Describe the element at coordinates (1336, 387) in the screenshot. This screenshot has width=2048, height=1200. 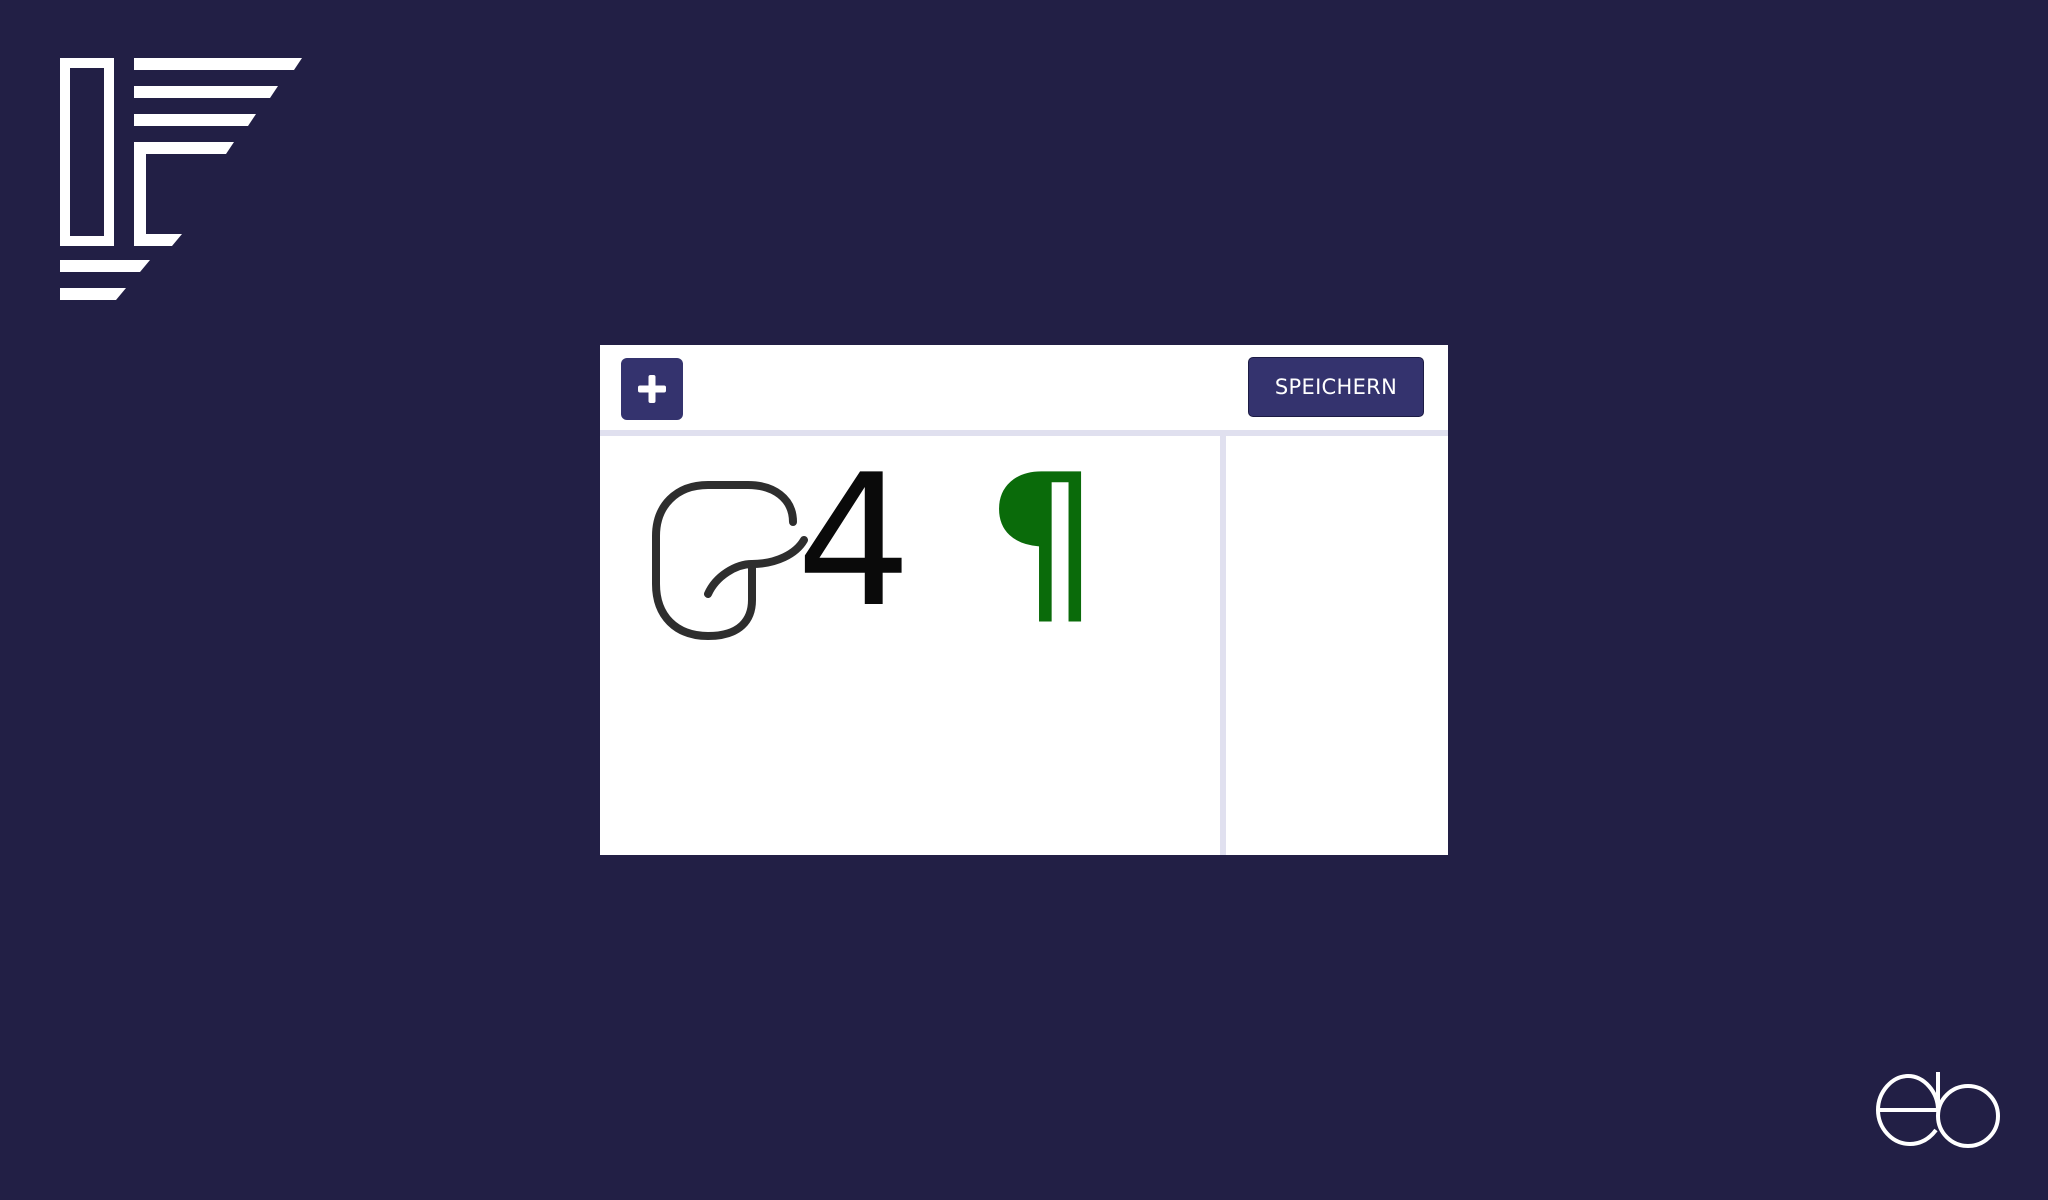
I see `save-button: SPEICHERN` at that location.